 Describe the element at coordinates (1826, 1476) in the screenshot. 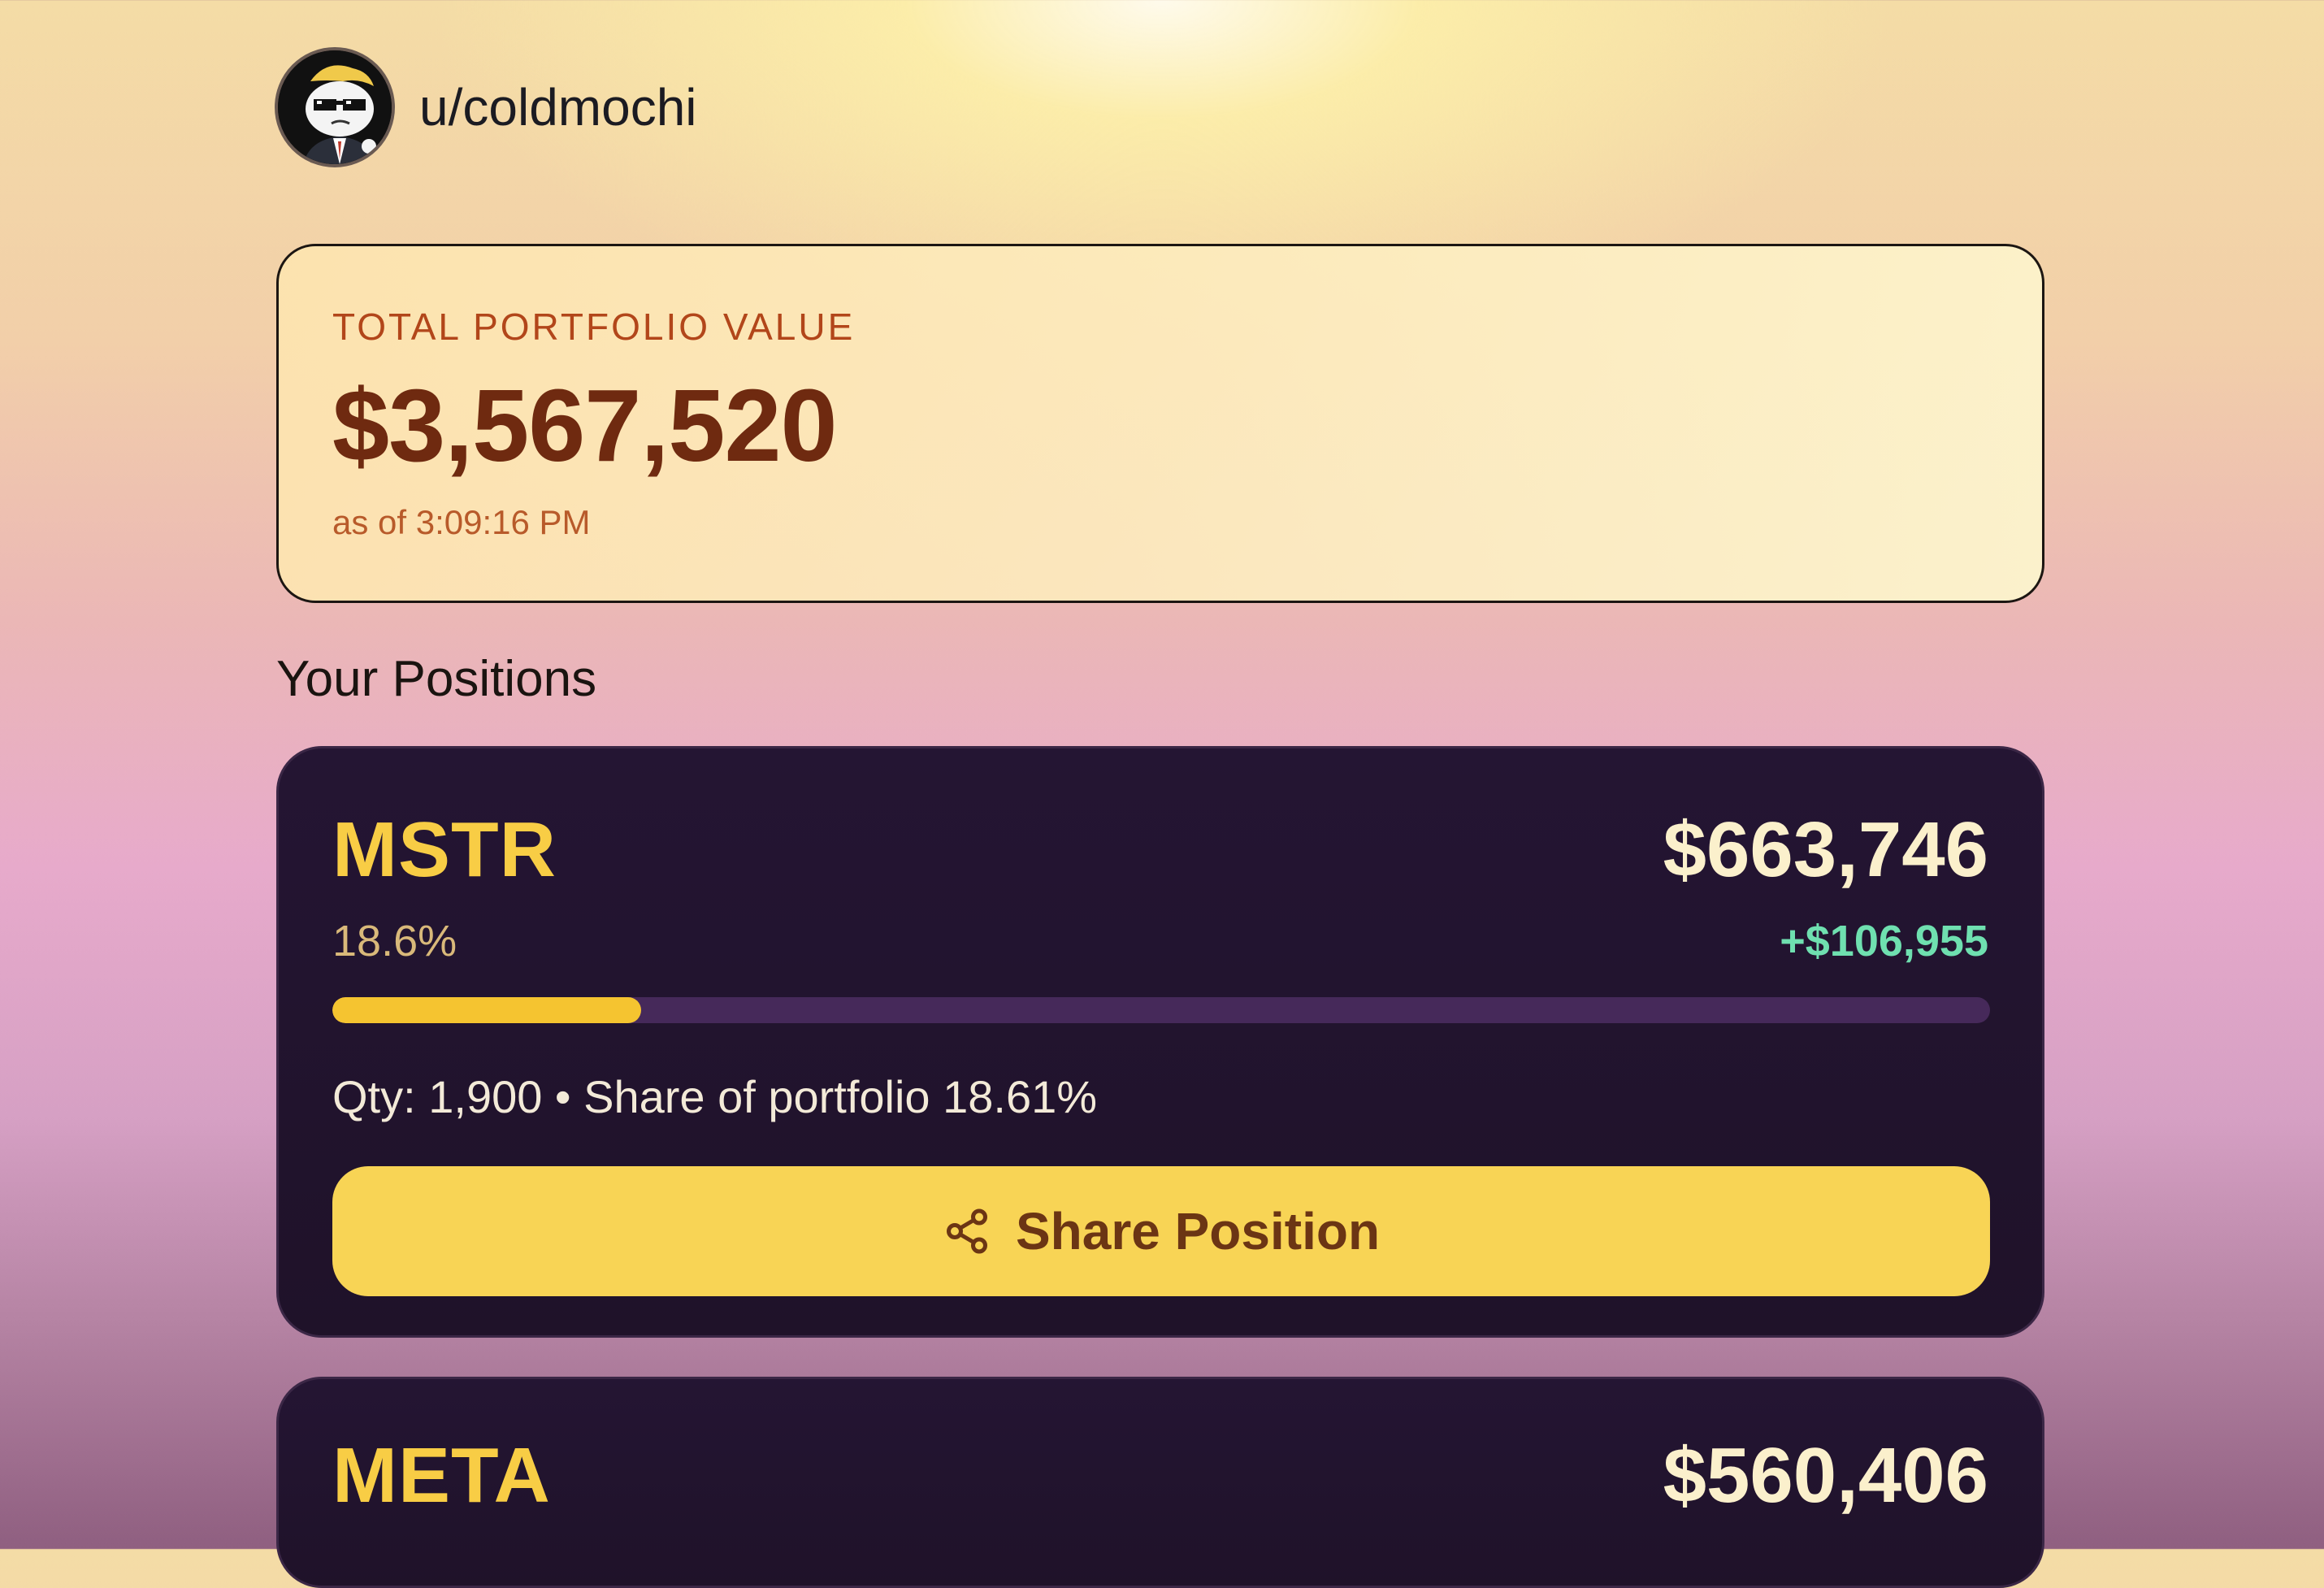

I see `position-value: $560,406` at that location.